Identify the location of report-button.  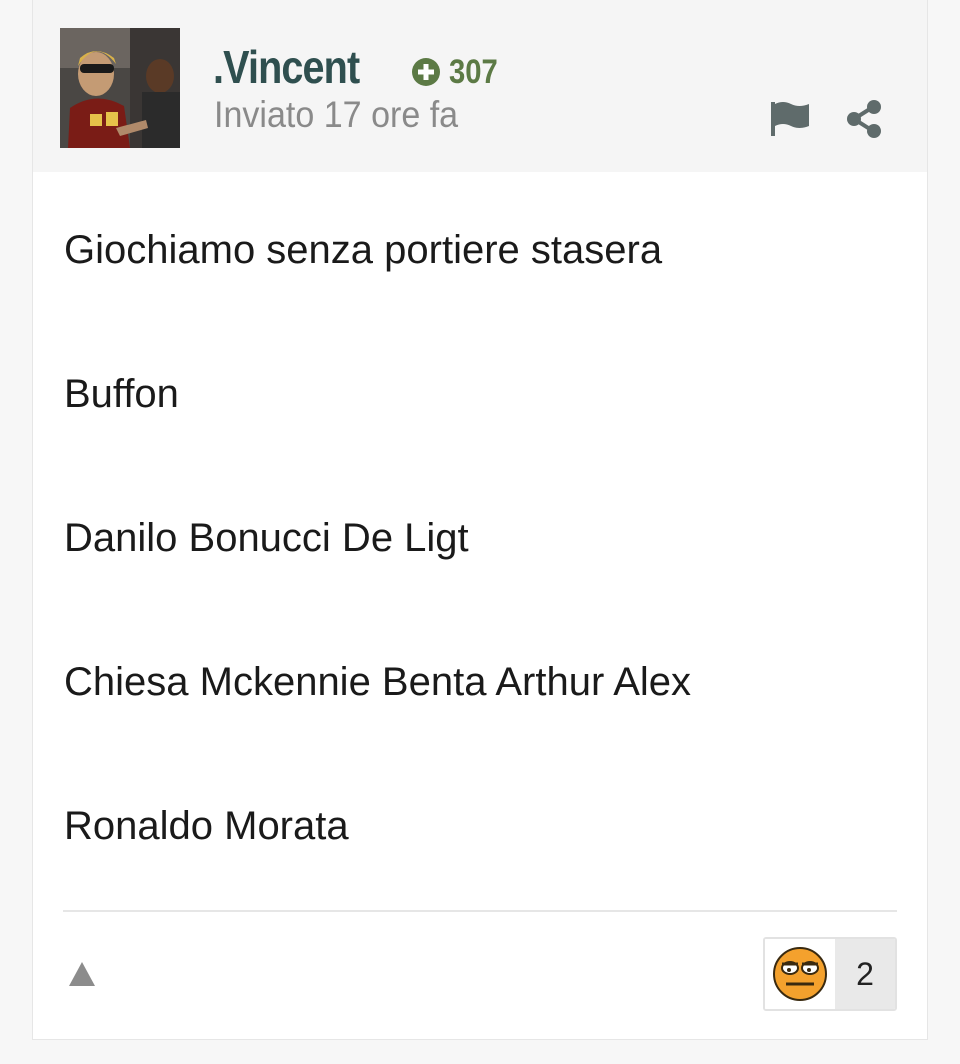
(790, 119).